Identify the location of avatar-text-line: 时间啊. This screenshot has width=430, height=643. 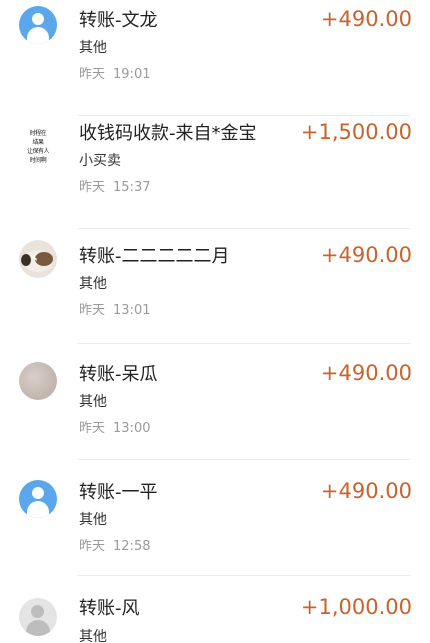
(38, 160).